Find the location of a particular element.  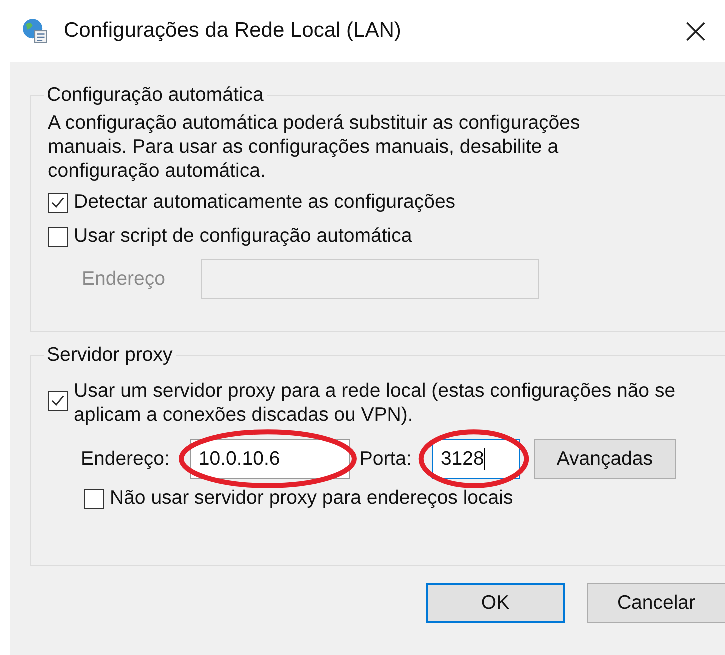

checkbox-label: Detectar automaticamente as configurações is located at coordinates (265, 202).